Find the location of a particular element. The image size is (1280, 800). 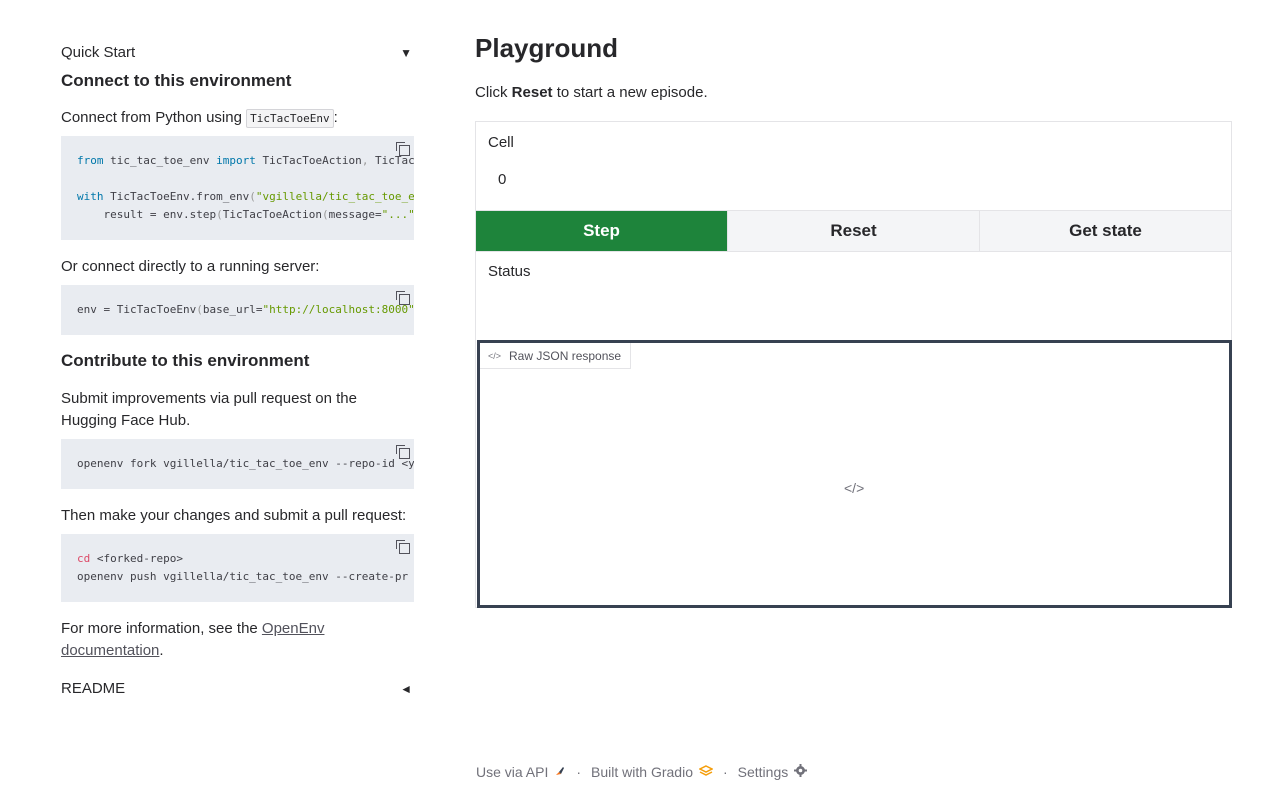

use-via-api-link: Use via API is located at coordinates (512, 772).